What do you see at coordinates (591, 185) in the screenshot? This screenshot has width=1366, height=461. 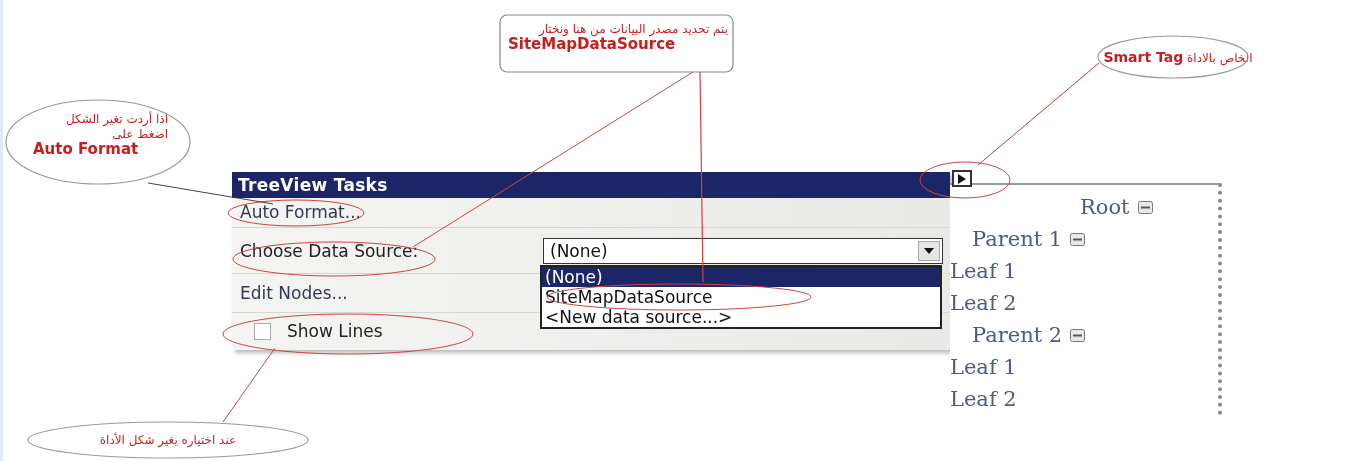 I see `panel-title: TreeView Tasks` at bounding box center [591, 185].